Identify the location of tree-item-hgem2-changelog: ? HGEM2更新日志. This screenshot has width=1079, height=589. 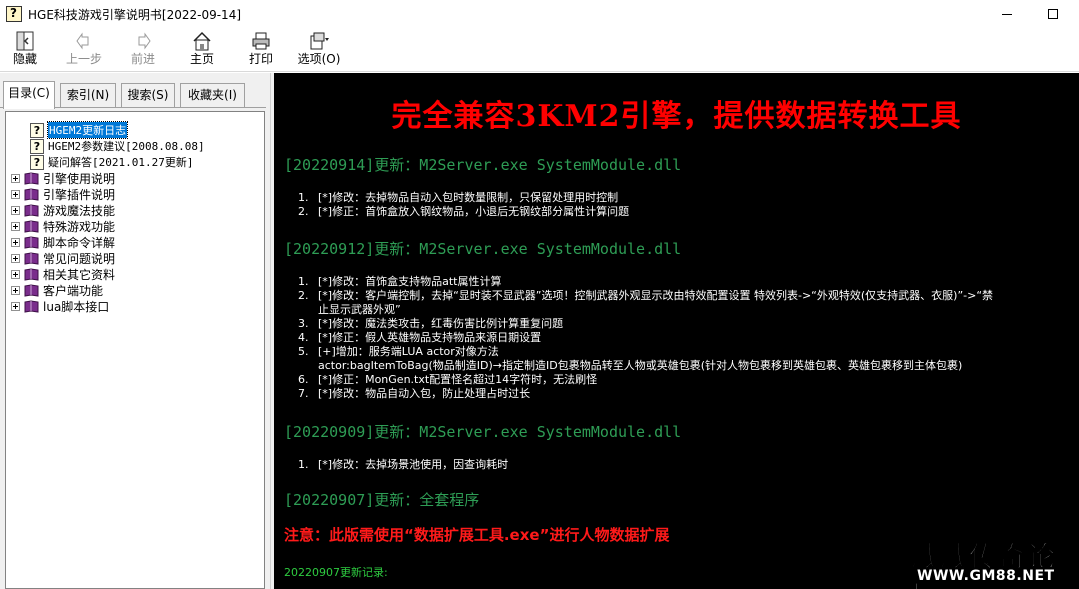
(79, 130).